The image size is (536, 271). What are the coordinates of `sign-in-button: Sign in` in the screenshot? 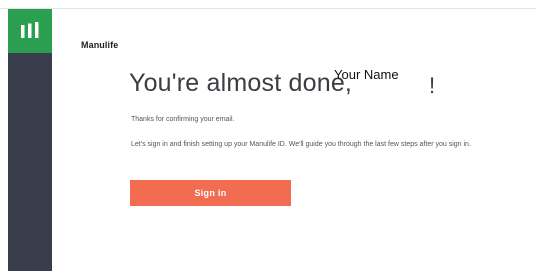 It's located at (210, 193).